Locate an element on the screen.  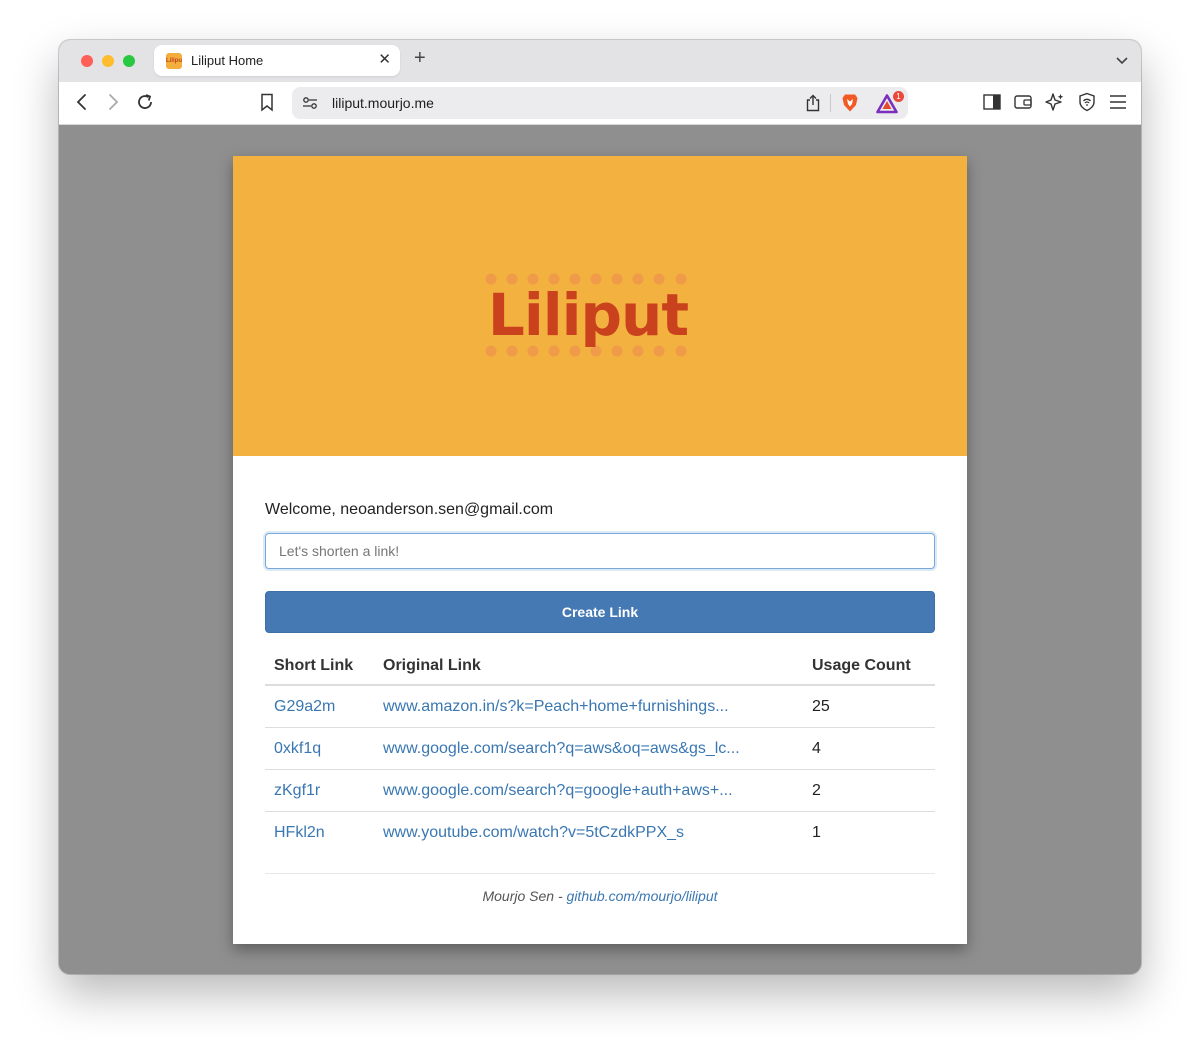
close-window-button is located at coordinates (87, 61).